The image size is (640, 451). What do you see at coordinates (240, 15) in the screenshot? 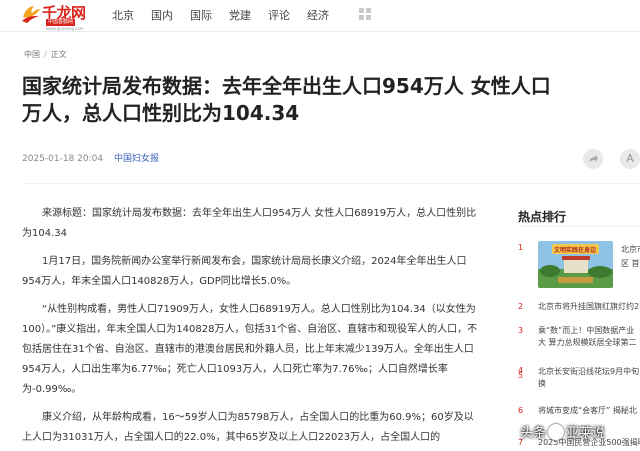
I see `nav-item-party: 党建` at bounding box center [240, 15].